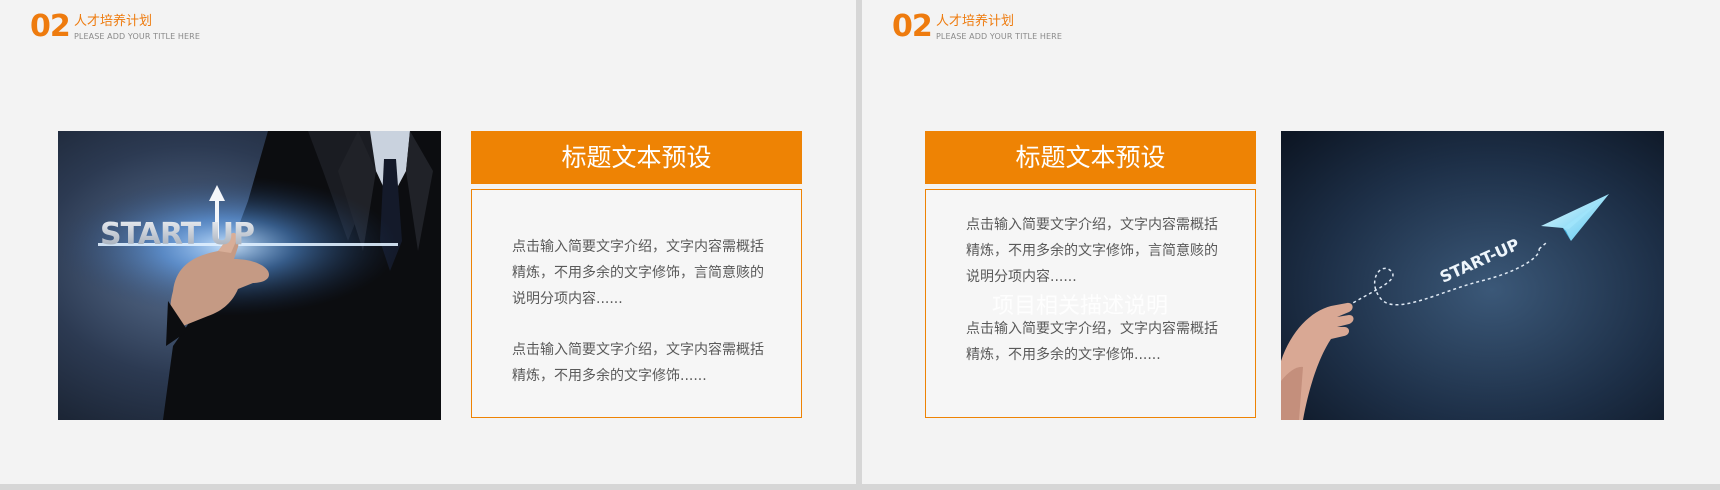 This screenshot has width=1720, height=490. What do you see at coordinates (177, 234) in the screenshot?
I see `photo-start-up-text: START UP` at bounding box center [177, 234].